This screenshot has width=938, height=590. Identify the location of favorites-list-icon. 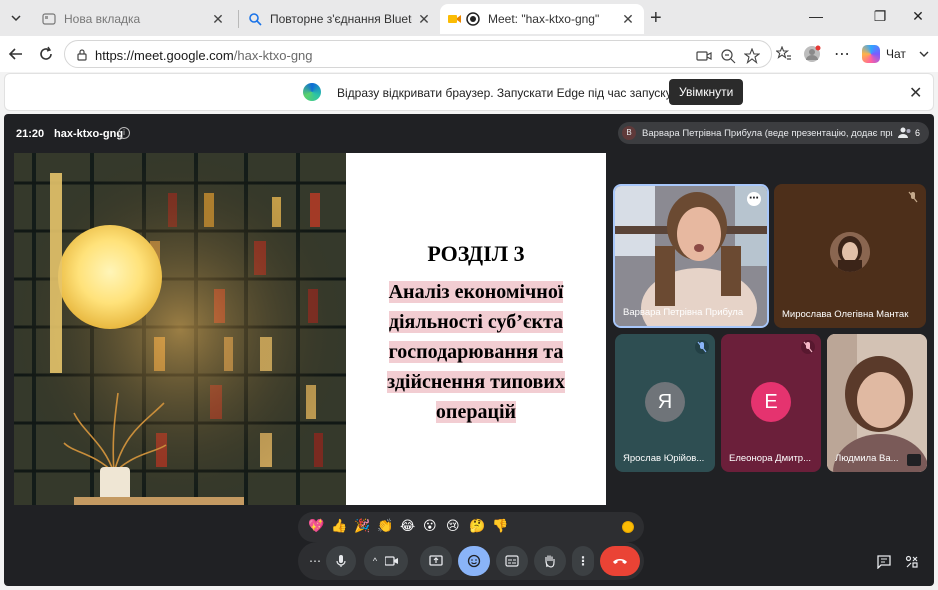
(783, 53).